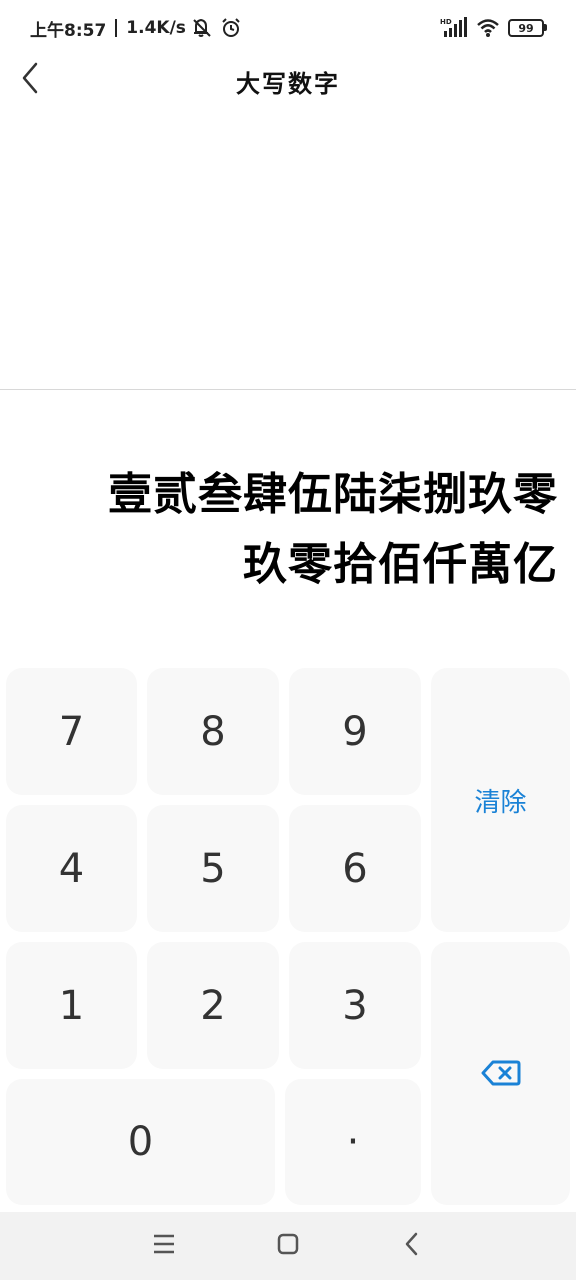  What do you see at coordinates (203, 28) in the screenshot?
I see `mute-icon` at bounding box center [203, 28].